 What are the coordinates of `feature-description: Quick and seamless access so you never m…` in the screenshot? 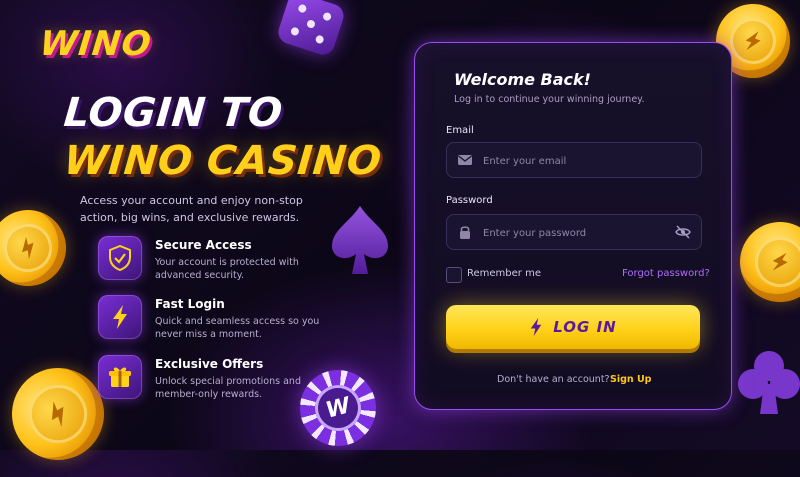 It's located at (237, 328).